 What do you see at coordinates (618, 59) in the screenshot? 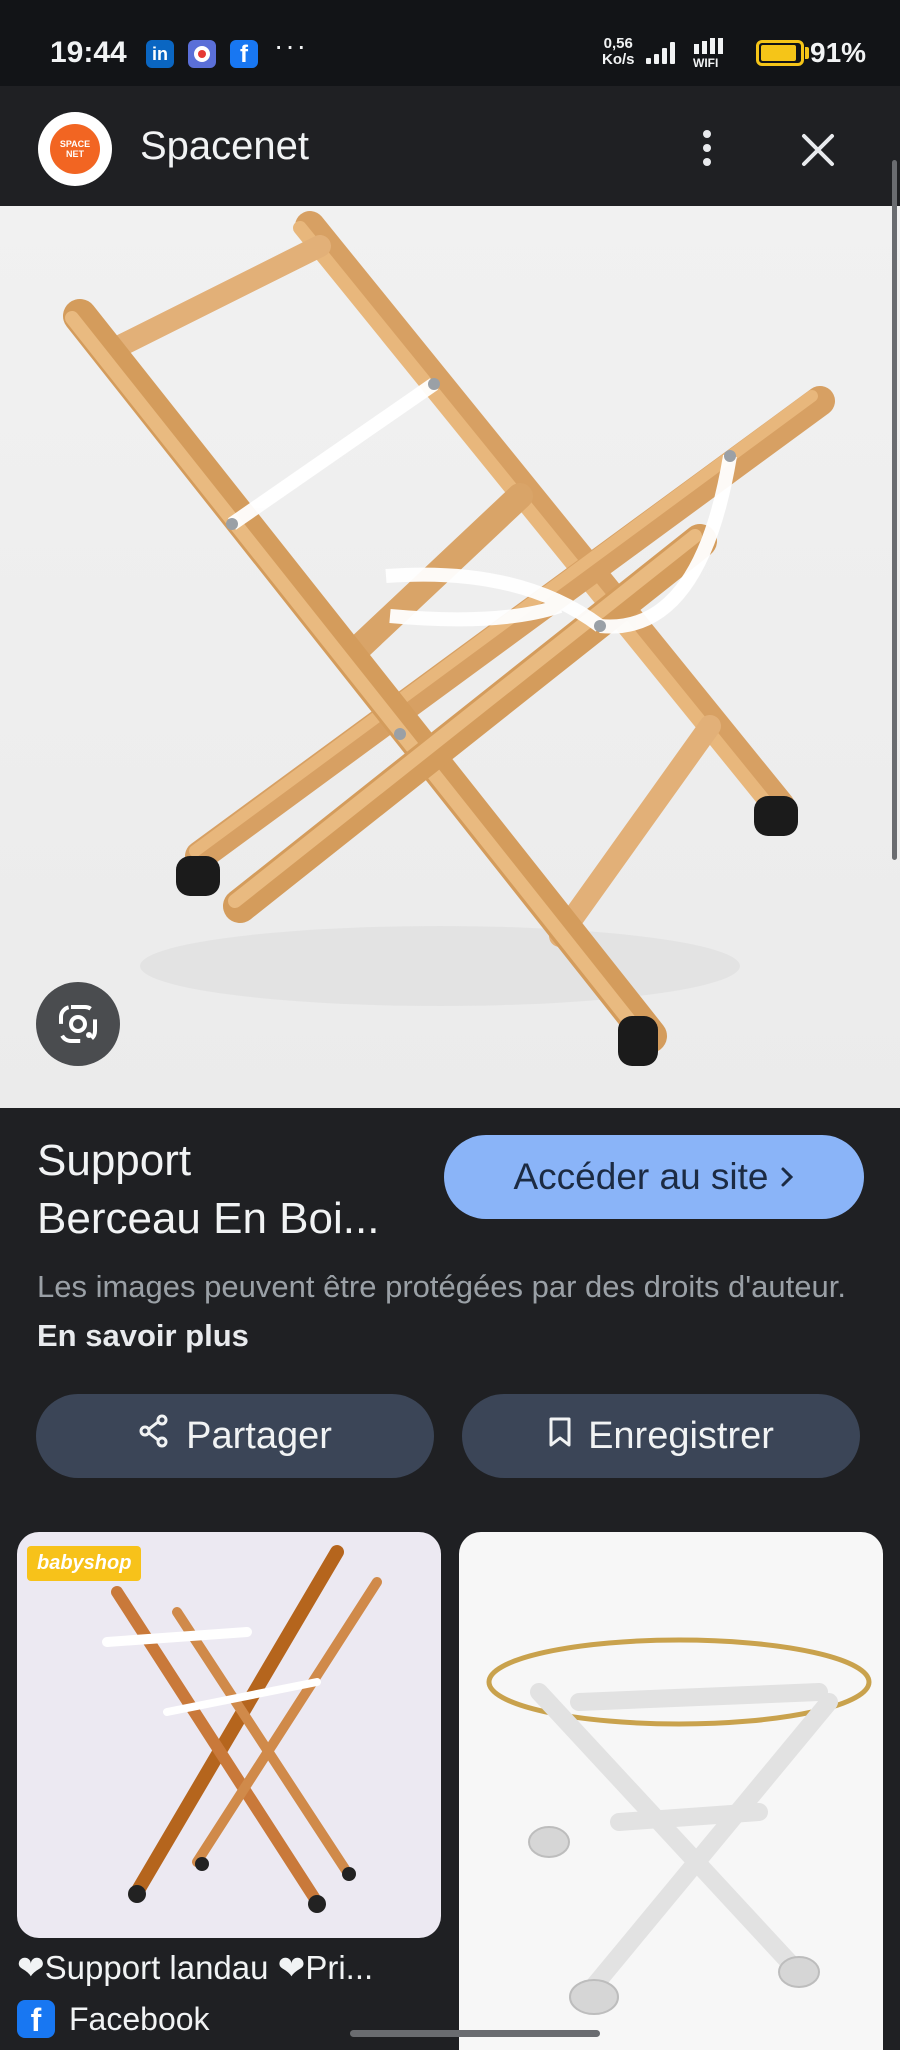
I see `speed-unit: Ko/s` at bounding box center [618, 59].